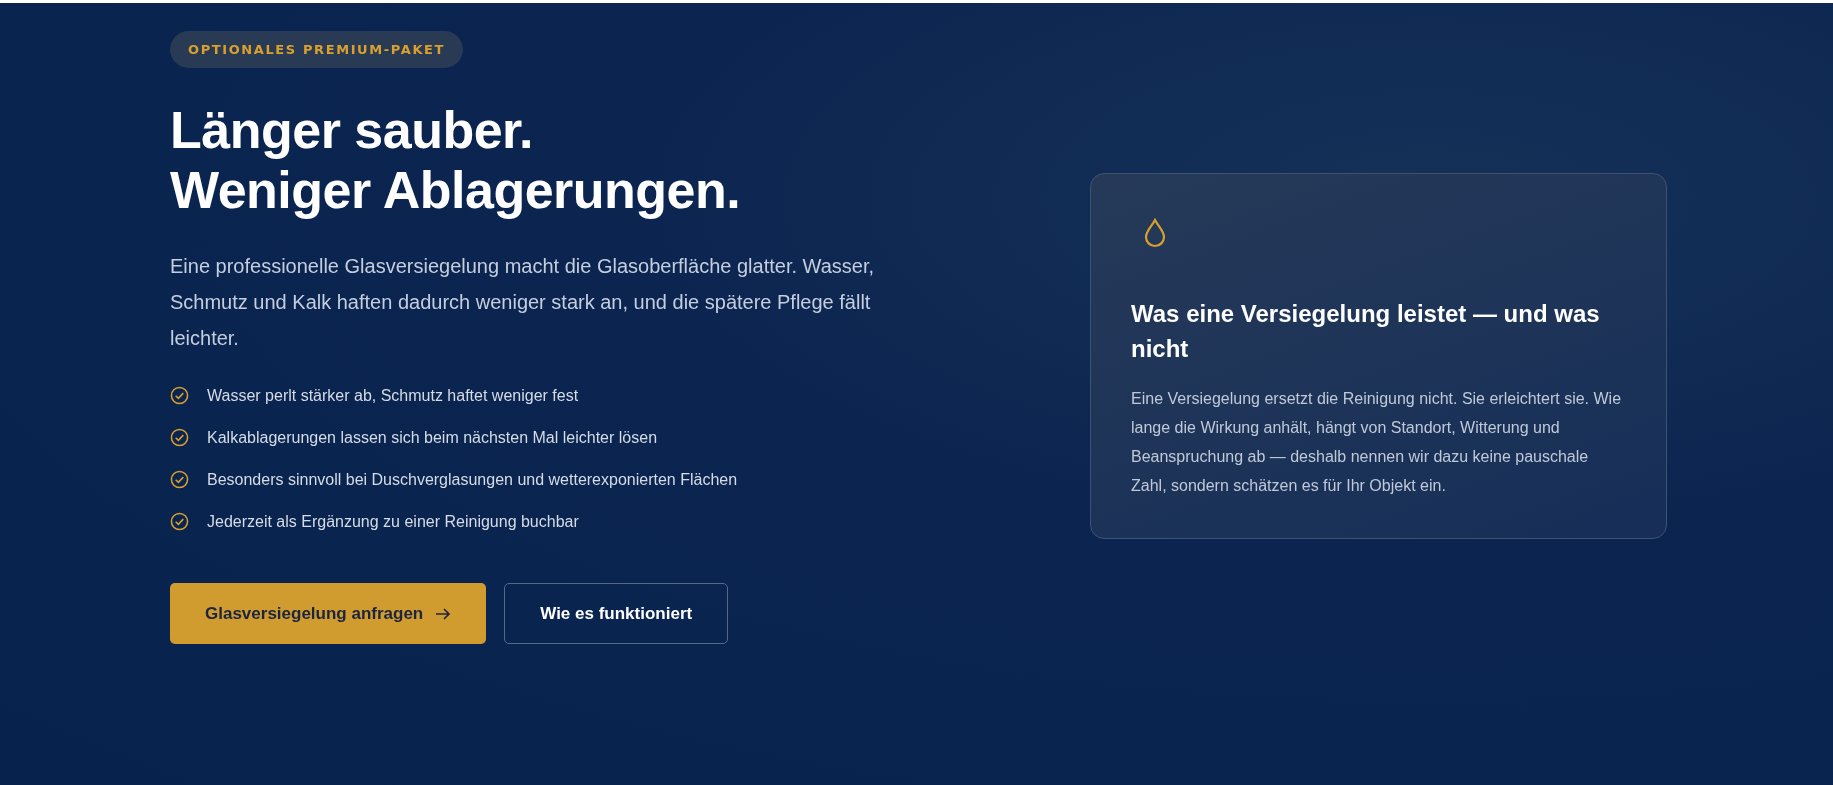  What do you see at coordinates (455, 190) in the screenshot?
I see `headline: Weniger Ablagerungen.` at bounding box center [455, 190].